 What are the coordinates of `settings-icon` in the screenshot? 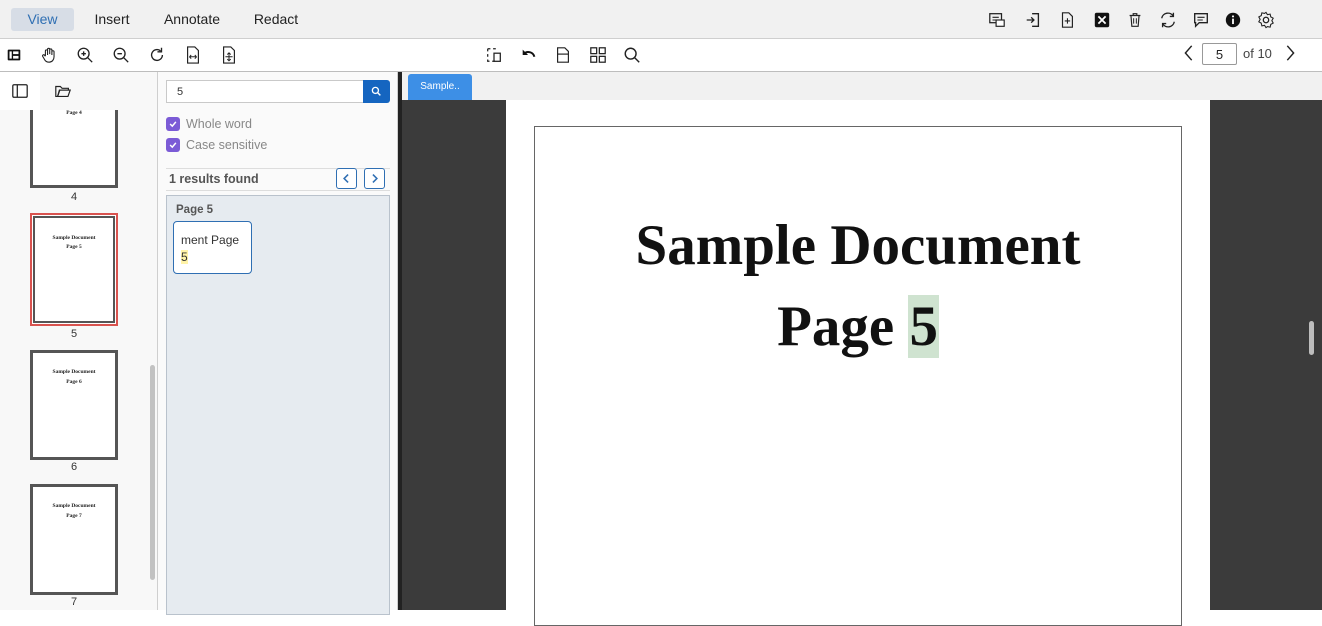 It's located at (1266, 20).